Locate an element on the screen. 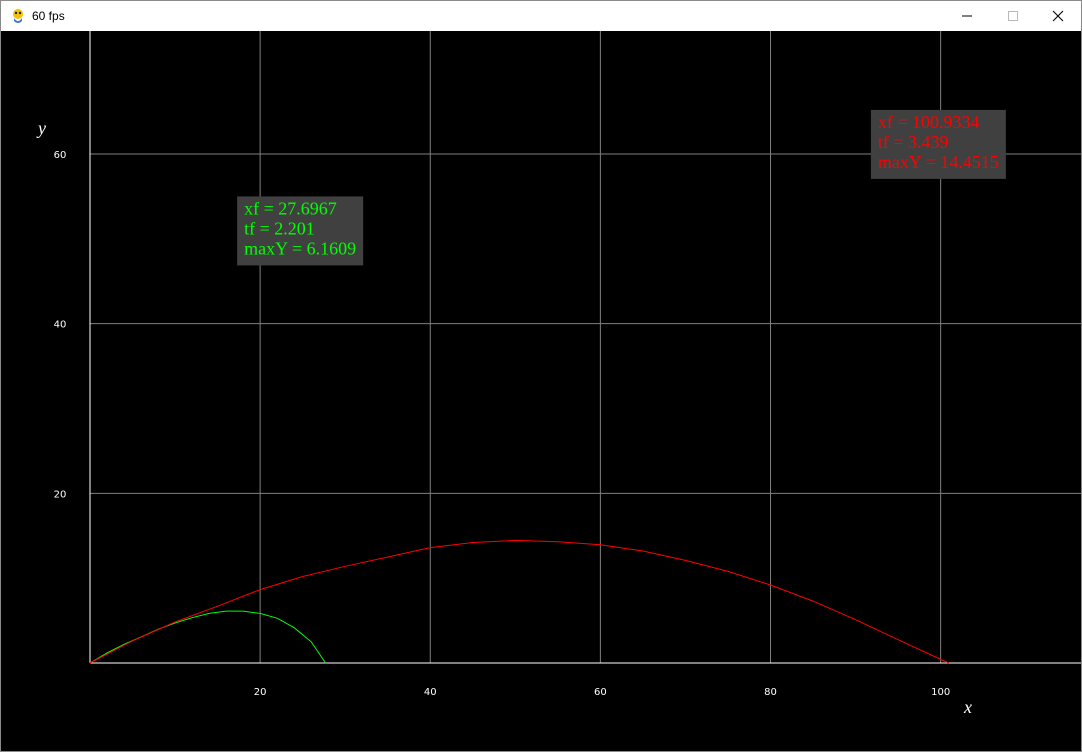 The height and width of the screenshot is (752, 1082). x-axis-label: x is located at coordinates (967, 707).